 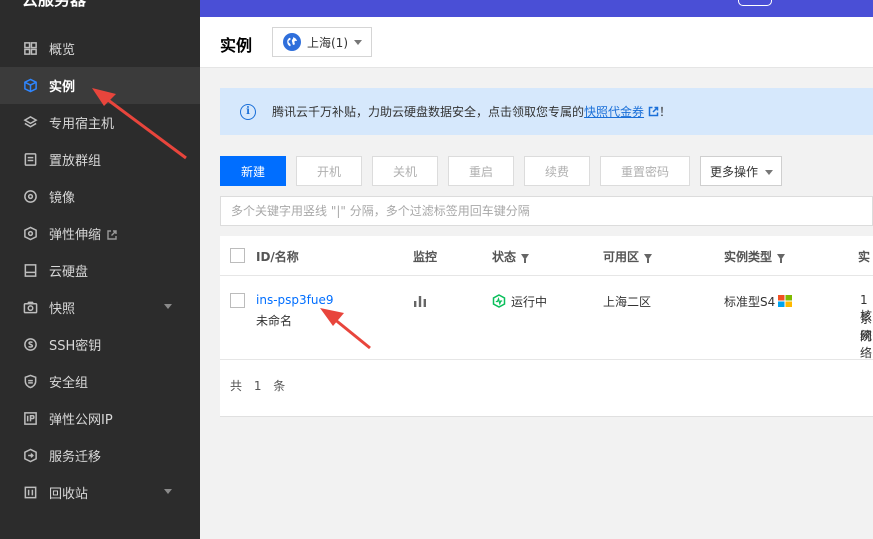 I want to click on info-icon: i, so click(x=248, y=111).